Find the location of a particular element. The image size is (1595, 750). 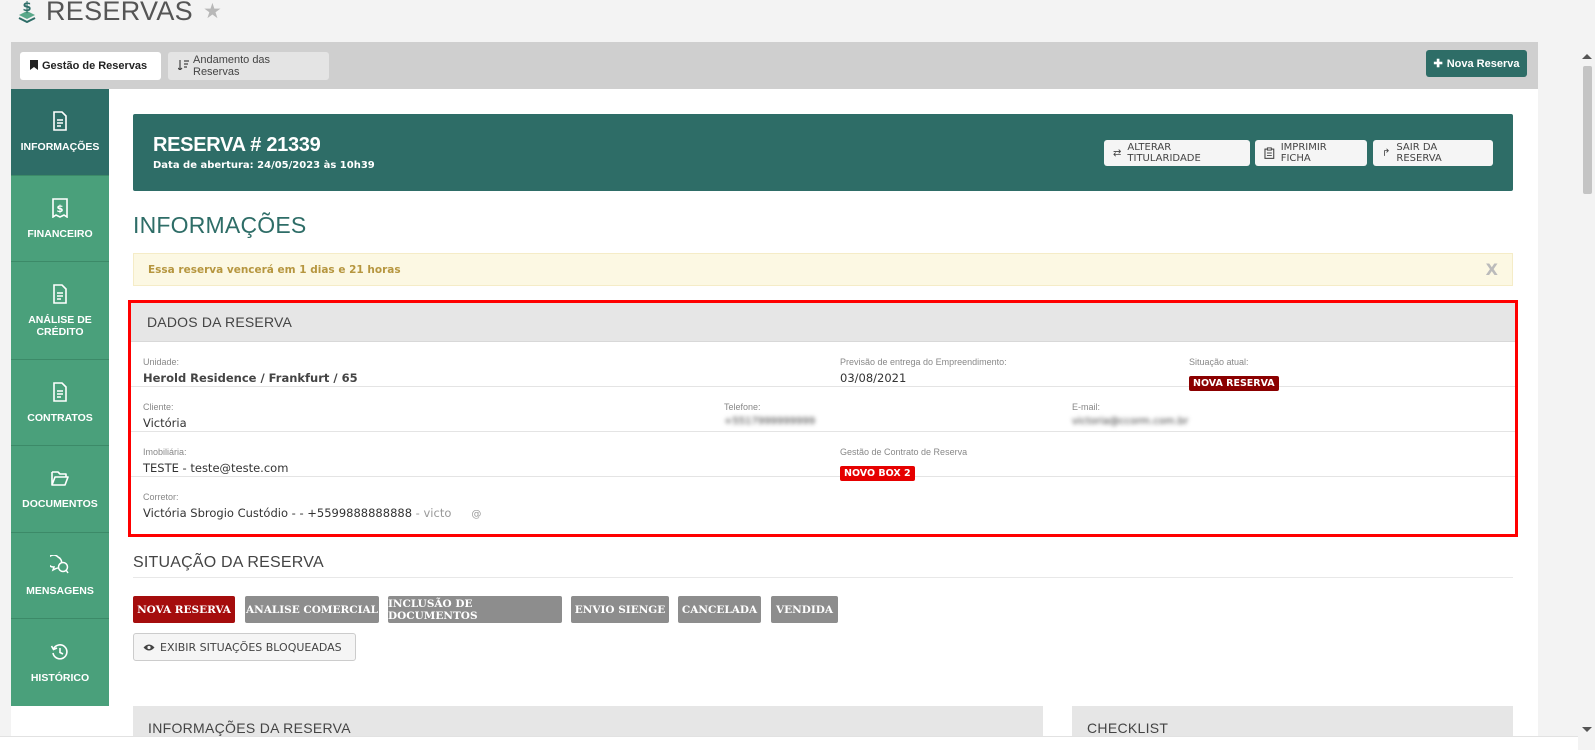

status-step-nova-reserva: NOVA RESERVA is located at coordinates (184, 609).